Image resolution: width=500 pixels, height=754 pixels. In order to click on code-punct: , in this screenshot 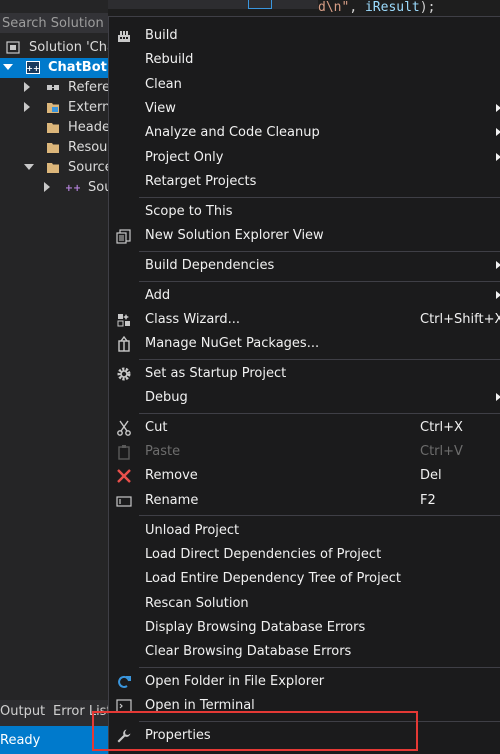, I will do `click(357, 7)`.